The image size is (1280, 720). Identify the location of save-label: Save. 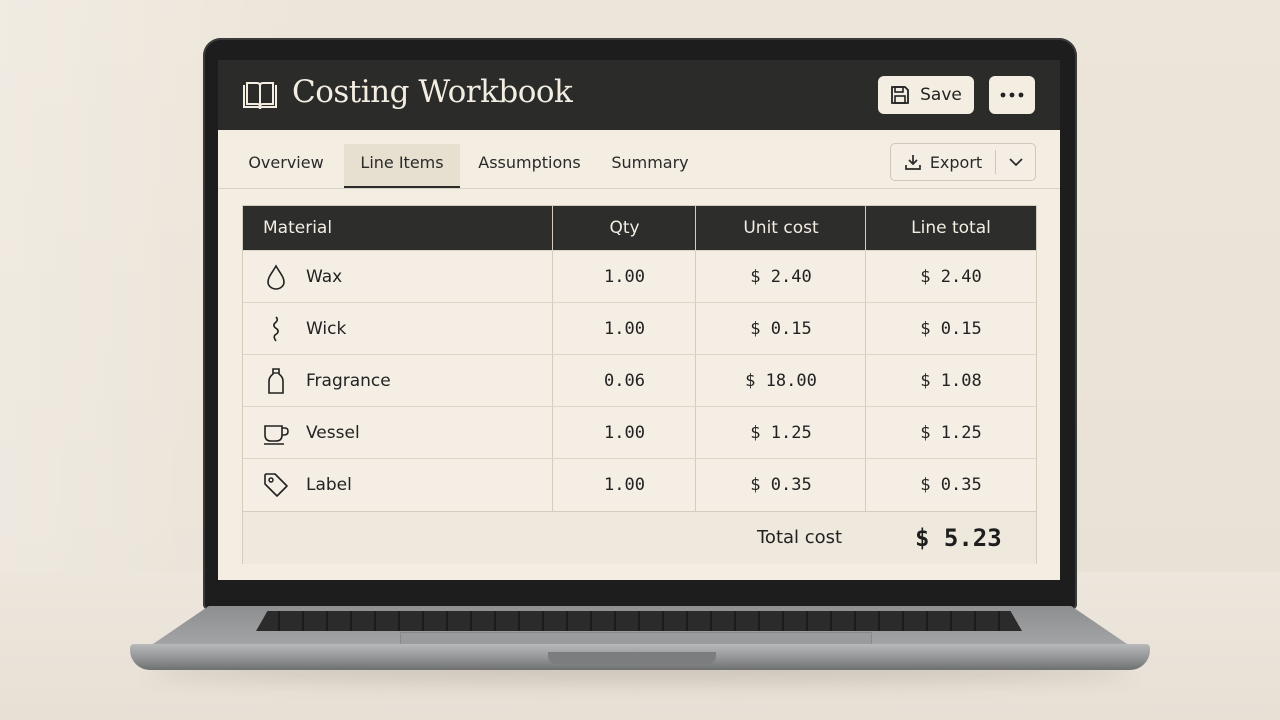
(941, 95).